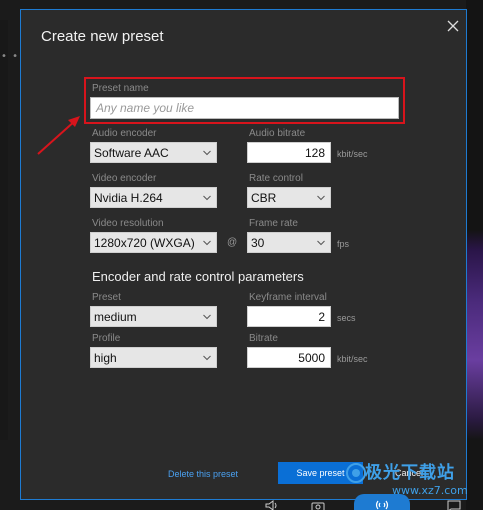 Image resolution: width=483 pixels, height=510 pixels. I want to click on background-preview-strip, so click(474, 255).